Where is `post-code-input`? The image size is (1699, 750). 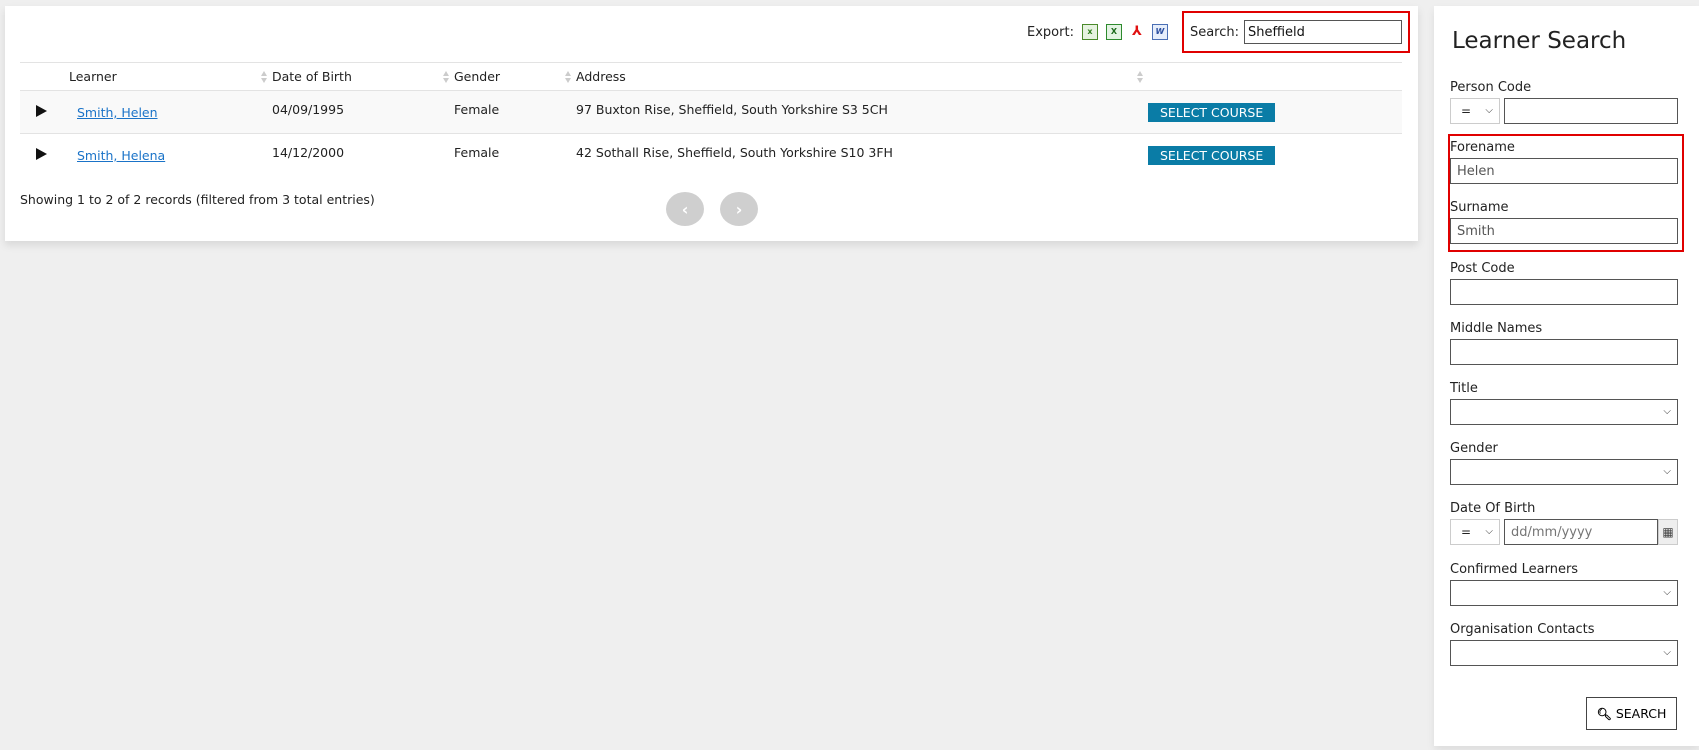 post-code-input is located at coordinates (1564, 292).